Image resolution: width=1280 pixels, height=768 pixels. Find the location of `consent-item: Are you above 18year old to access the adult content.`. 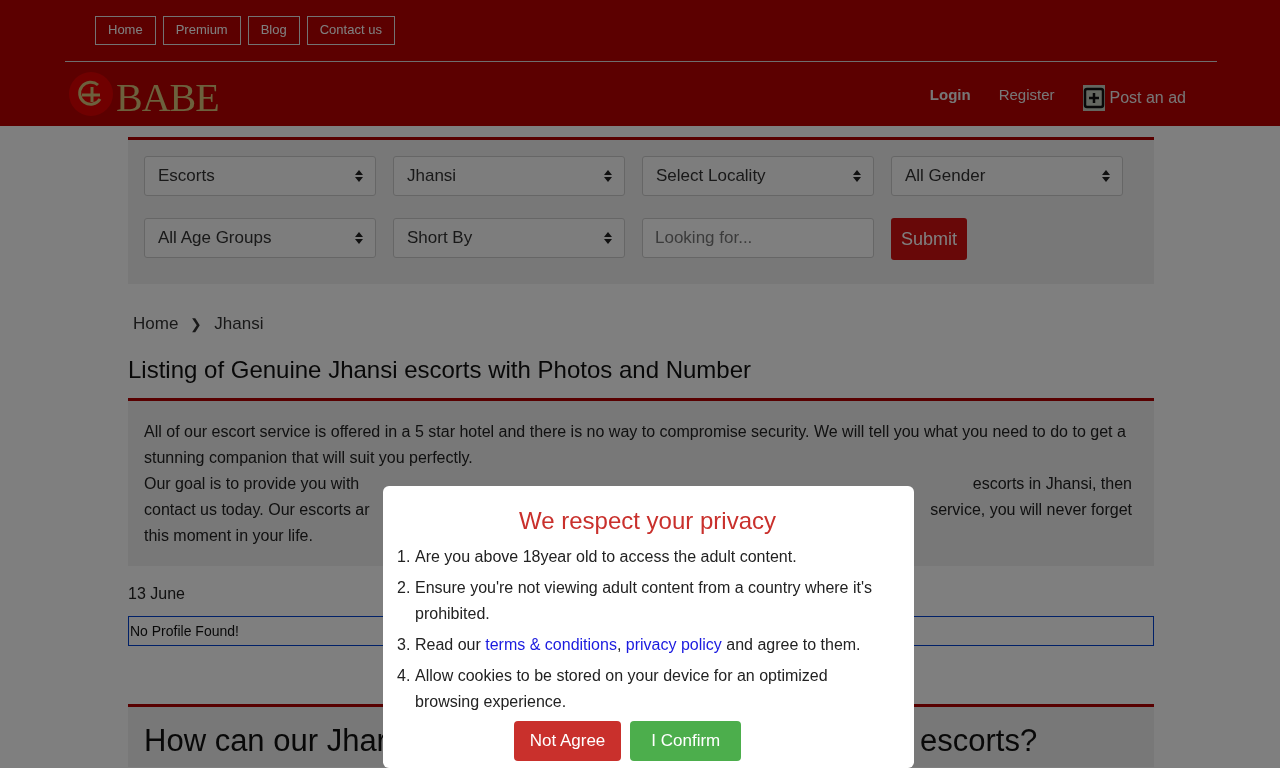

consent-item: Are you above 18year old to access the adult content. is located at coordinates (606, 557).